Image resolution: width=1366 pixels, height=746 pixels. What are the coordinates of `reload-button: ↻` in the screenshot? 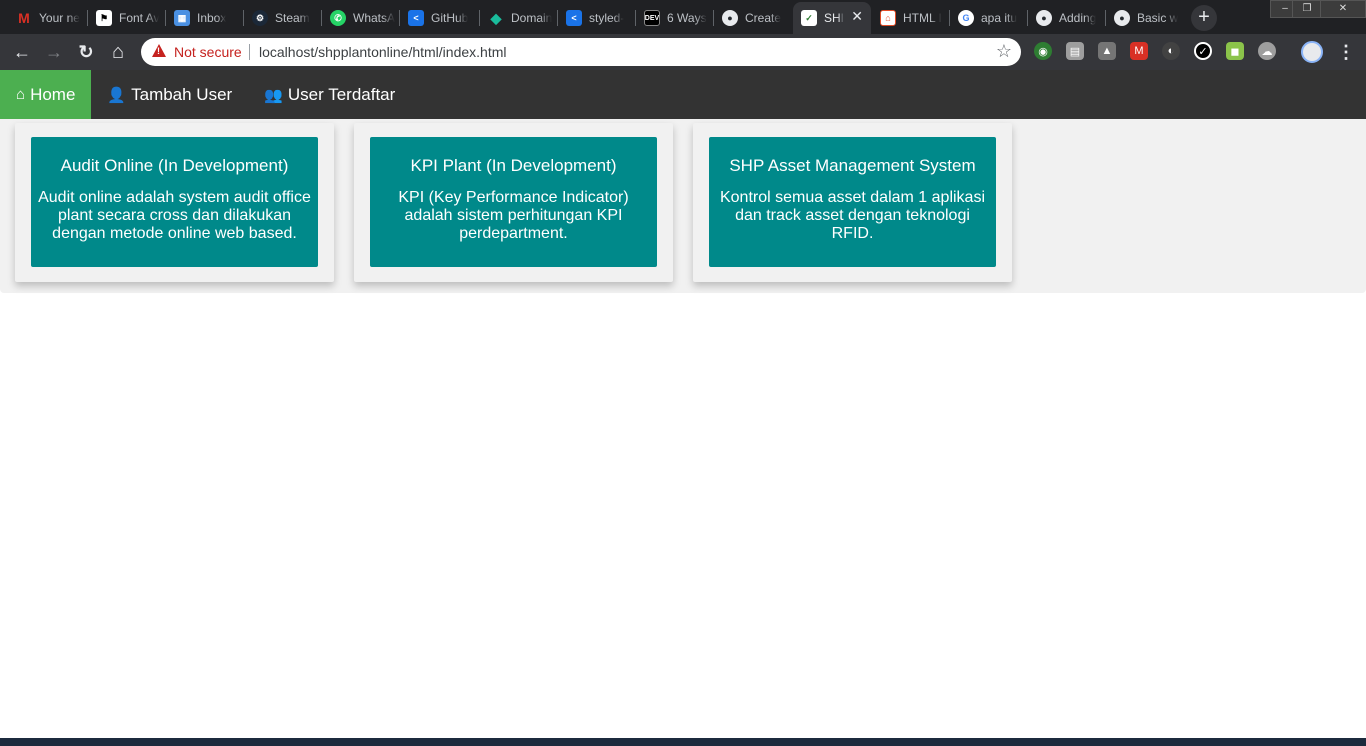 It's located at (86, 52).